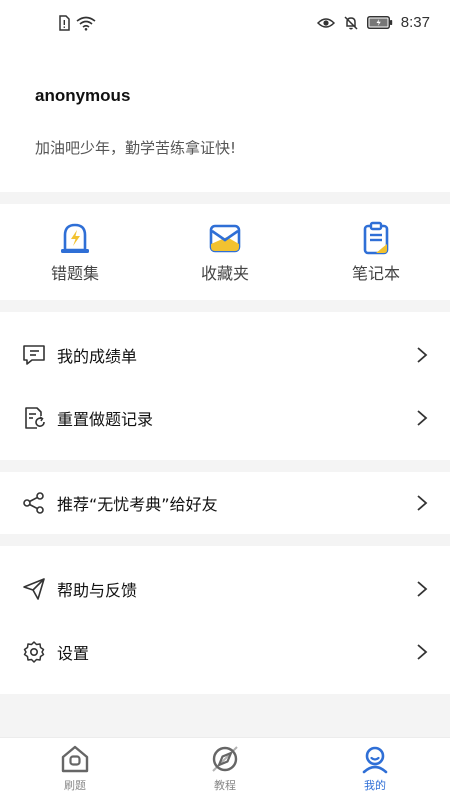 This screenshot has width=450, height=800. I want to click on reset-record-icon, so click(35, 418).